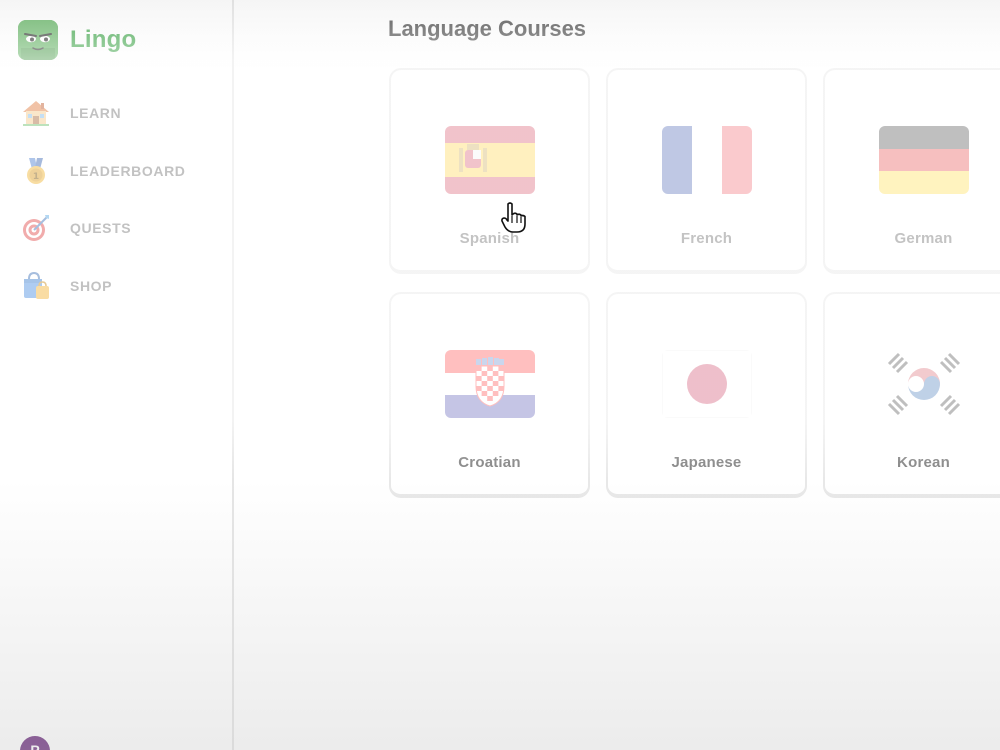 This screenshot has height=750, width=1000. I want to click on sidebar-item-learn: LEARN, so click(116, 113).